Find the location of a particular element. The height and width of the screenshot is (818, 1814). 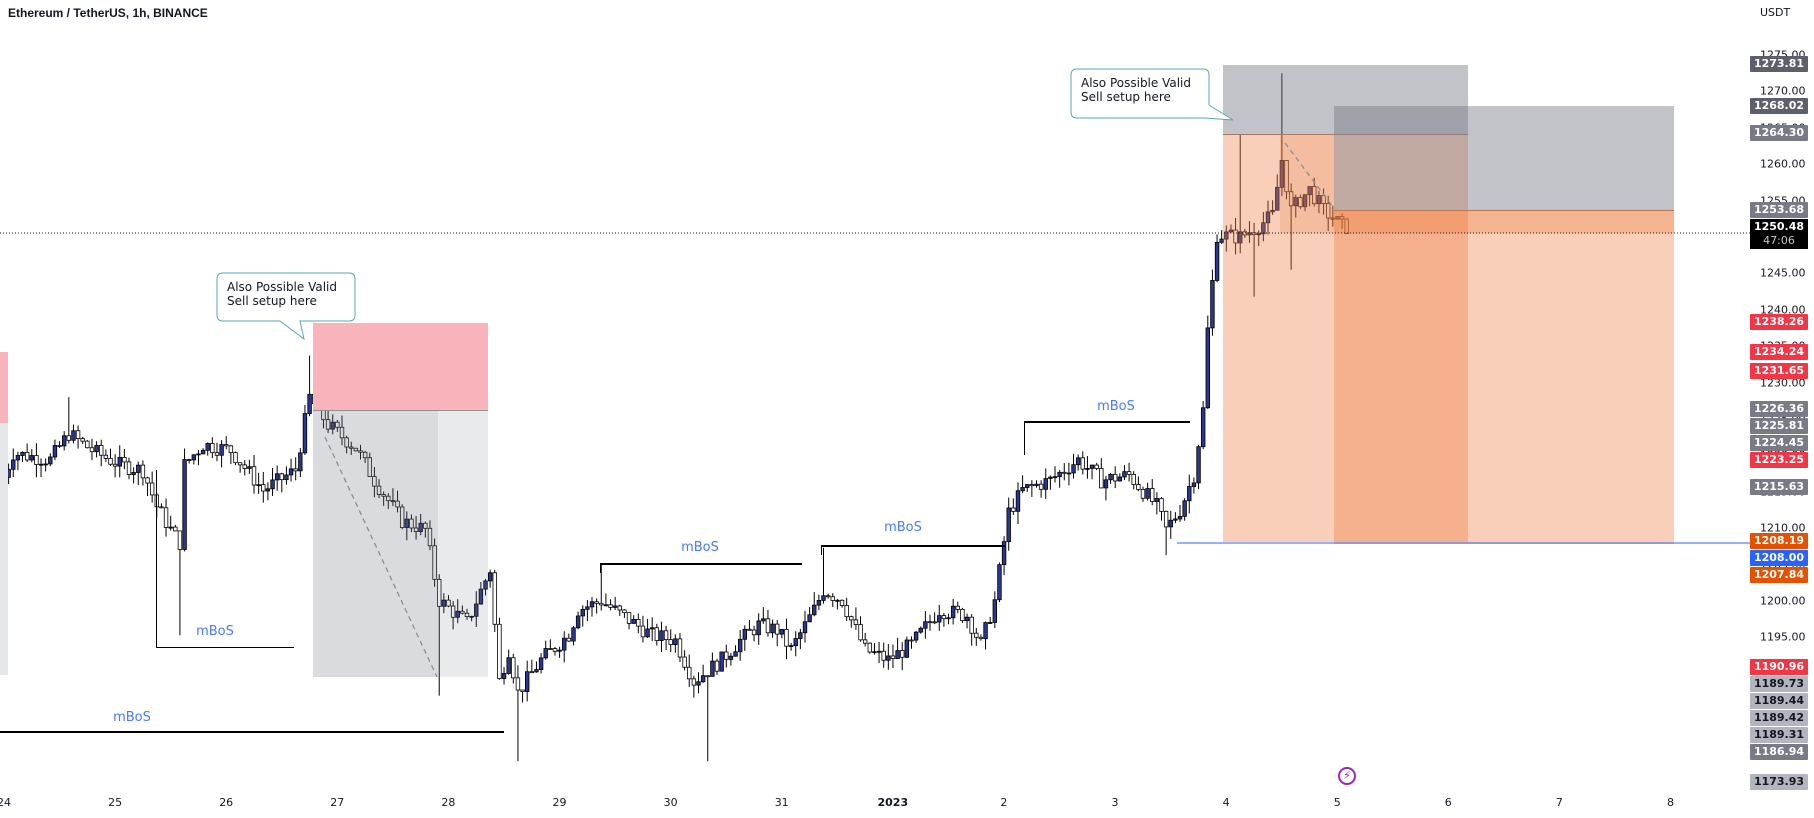

date-label: 8 is located at coordinates (1670, 802).